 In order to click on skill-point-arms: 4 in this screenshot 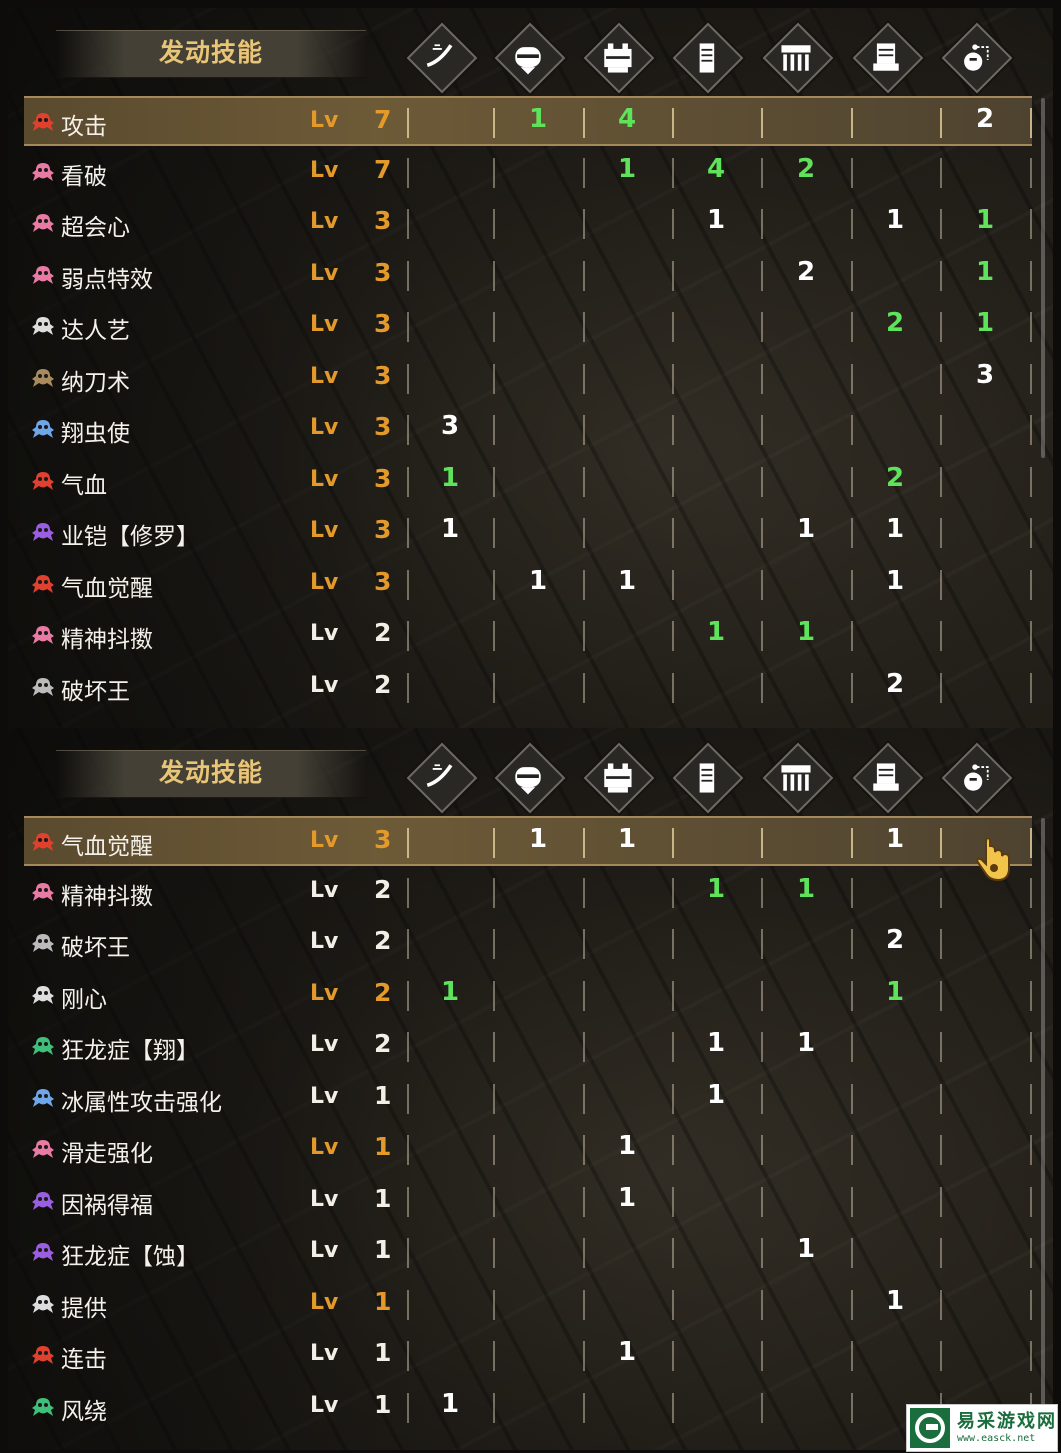, I will do `click(716, 168)`.